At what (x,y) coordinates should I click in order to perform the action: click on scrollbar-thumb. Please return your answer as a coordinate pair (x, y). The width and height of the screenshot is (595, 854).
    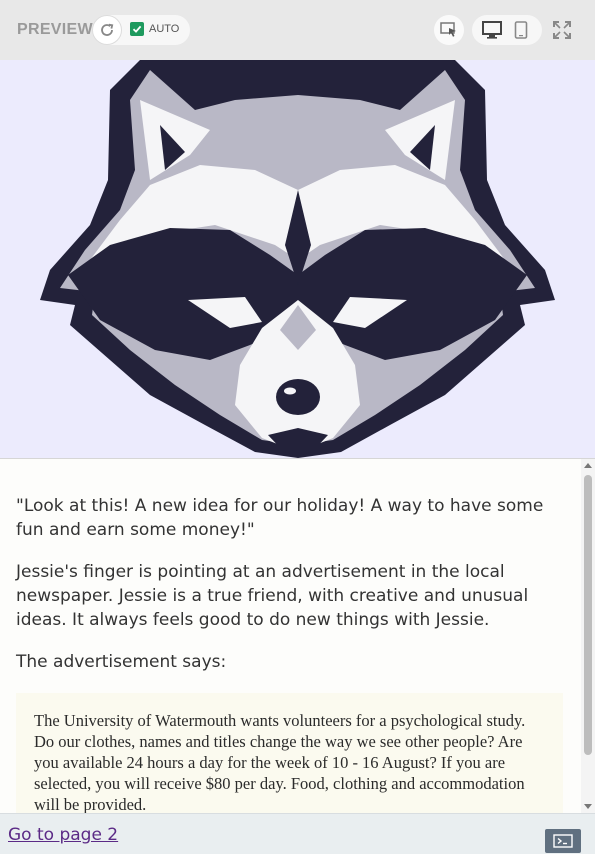
    Looking at the image, I should click on (588, 615).